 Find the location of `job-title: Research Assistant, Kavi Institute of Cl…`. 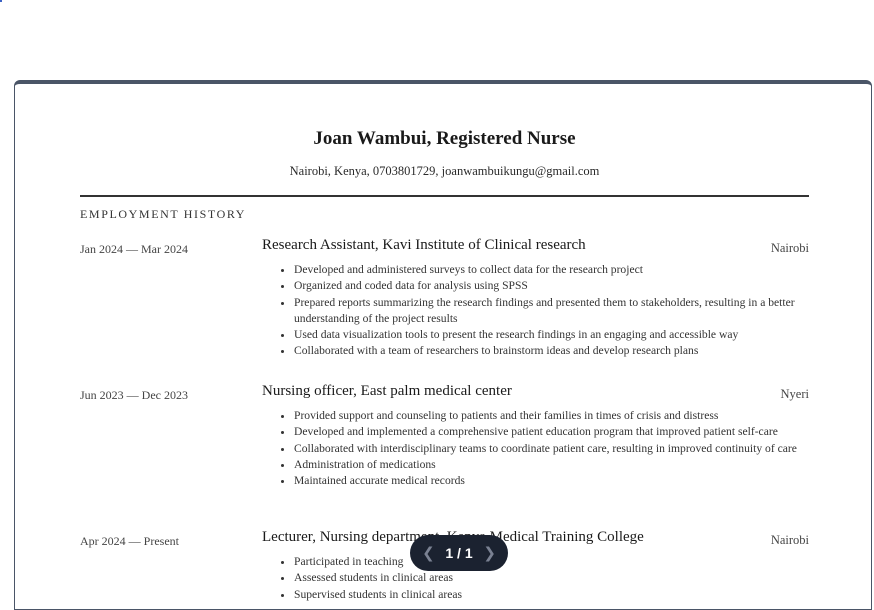

job-title: Research Assistant, Kavi Institute of Cl… is located at coordinates (424, 245).